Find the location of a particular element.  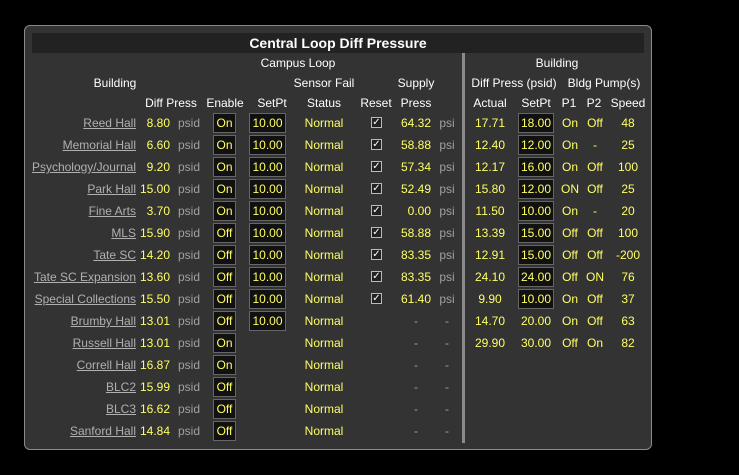

building-link: Correll Hall is located at coordinates (106, 365).